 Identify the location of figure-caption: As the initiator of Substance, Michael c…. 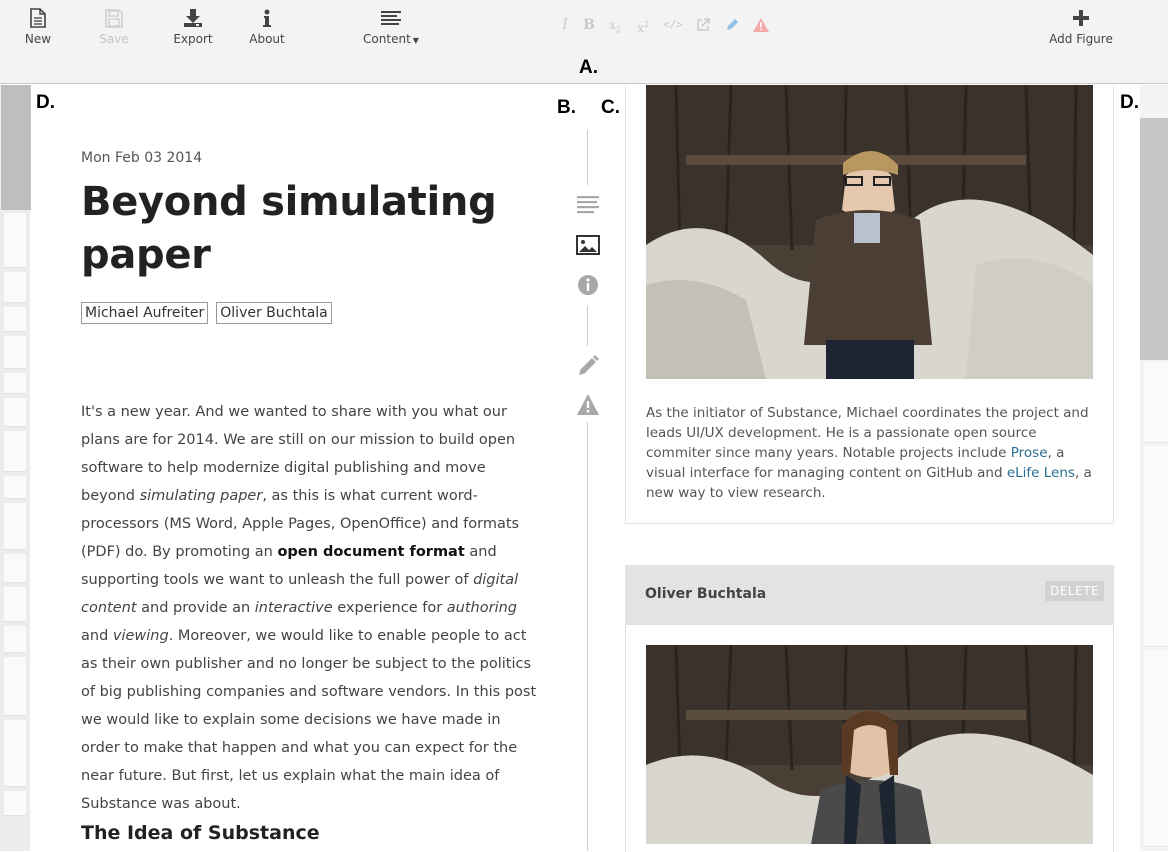
(871, 453).